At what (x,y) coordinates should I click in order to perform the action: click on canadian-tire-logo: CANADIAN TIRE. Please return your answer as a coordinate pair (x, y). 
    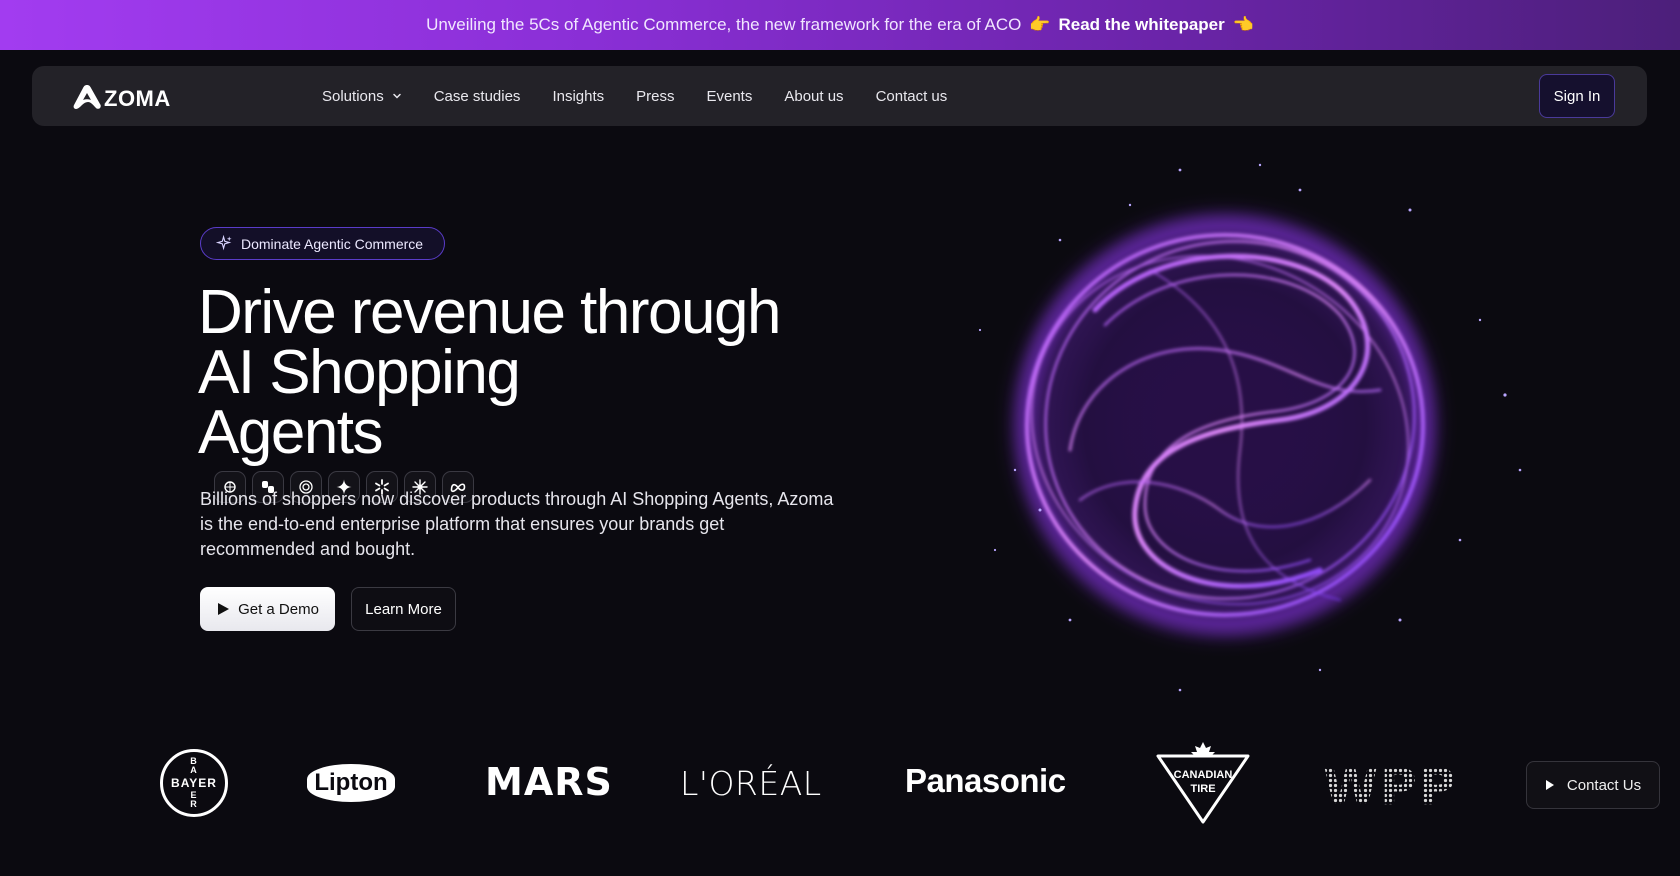
    Looking at the image, I should click on (1203, 782).